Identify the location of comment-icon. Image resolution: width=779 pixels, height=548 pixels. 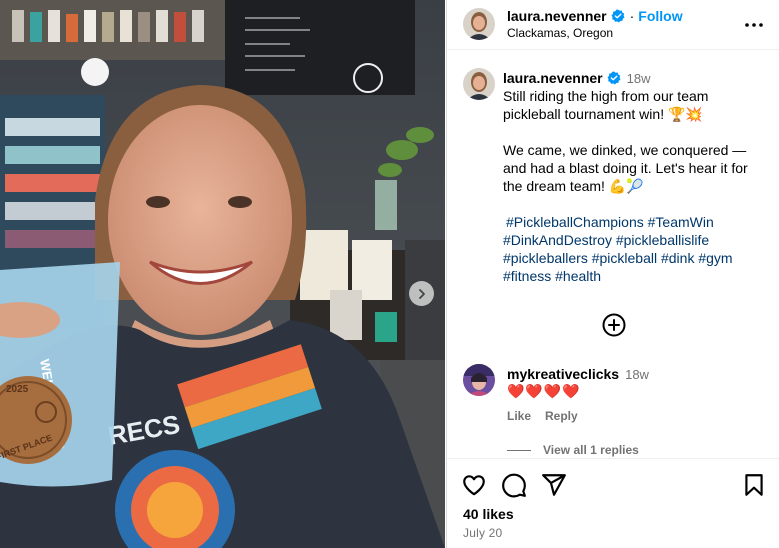
(514, 485).